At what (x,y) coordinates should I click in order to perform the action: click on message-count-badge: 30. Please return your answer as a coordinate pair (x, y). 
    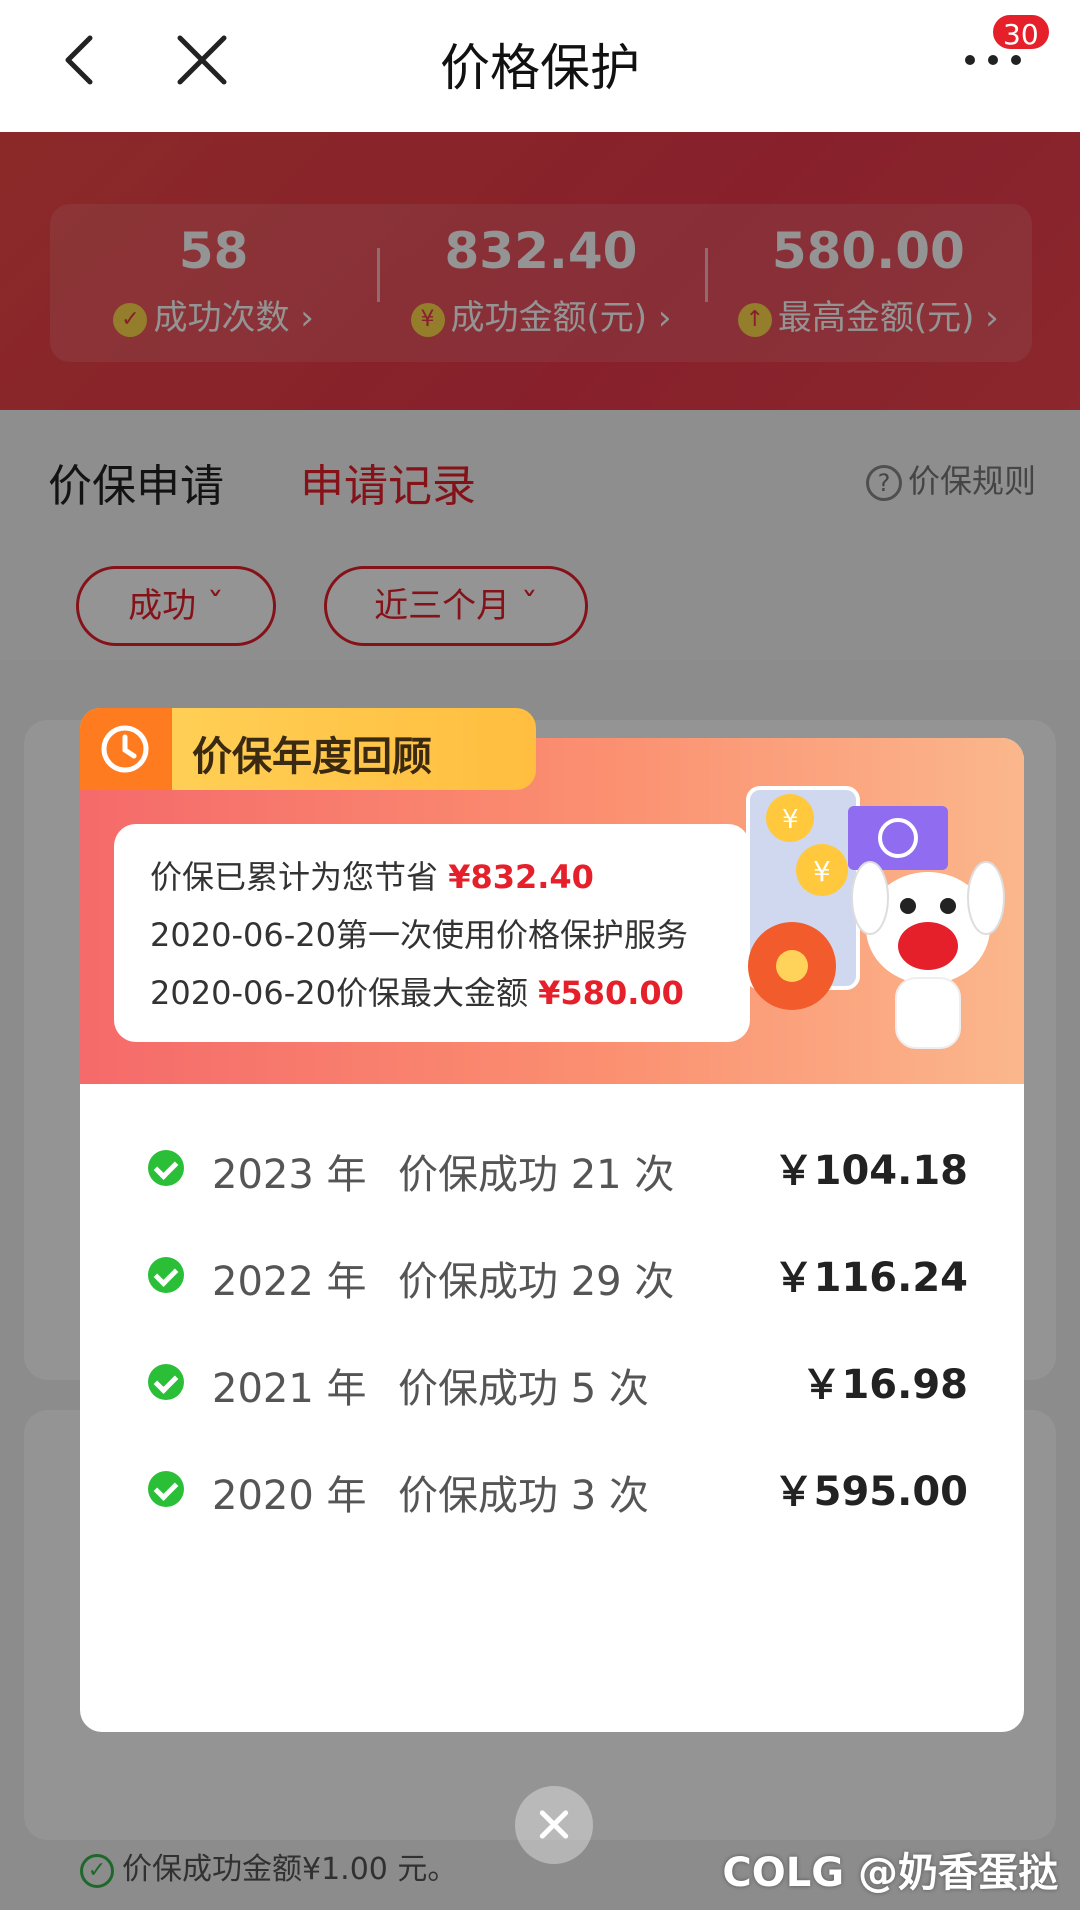
    Looking at the image, I should click on (1021, 32).